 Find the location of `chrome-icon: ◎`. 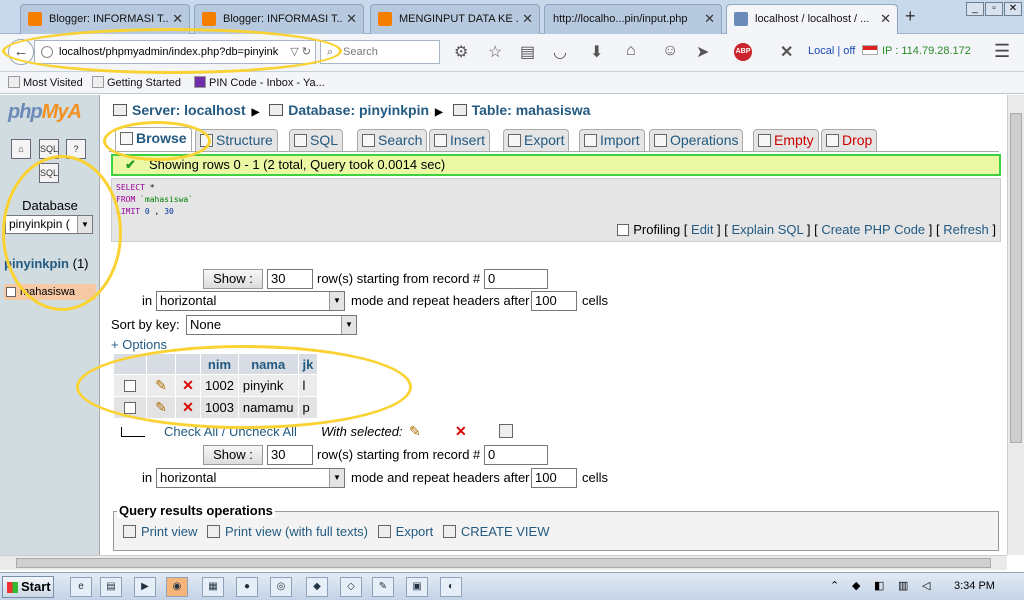

chrome-icon: ◎ is located at coordinates (281, 587).